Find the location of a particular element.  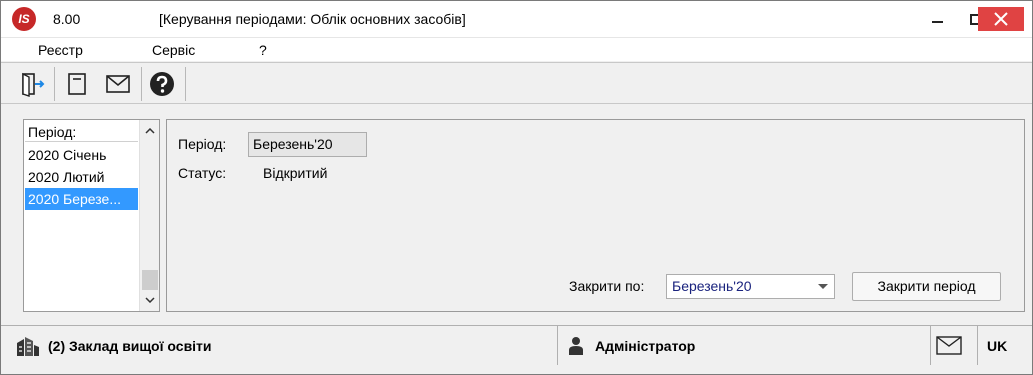

chevron-up-icon is located at coordinates (150, 131).